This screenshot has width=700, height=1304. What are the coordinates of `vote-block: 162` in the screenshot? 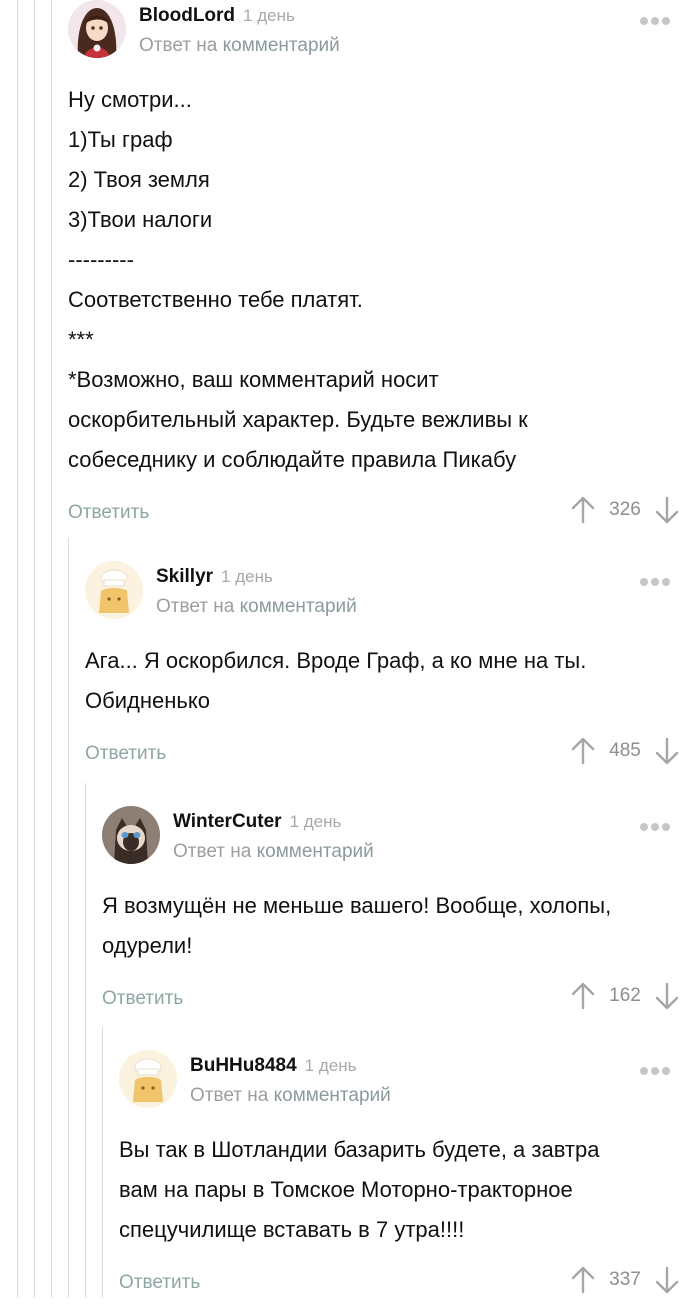 It's located at (625, 996).